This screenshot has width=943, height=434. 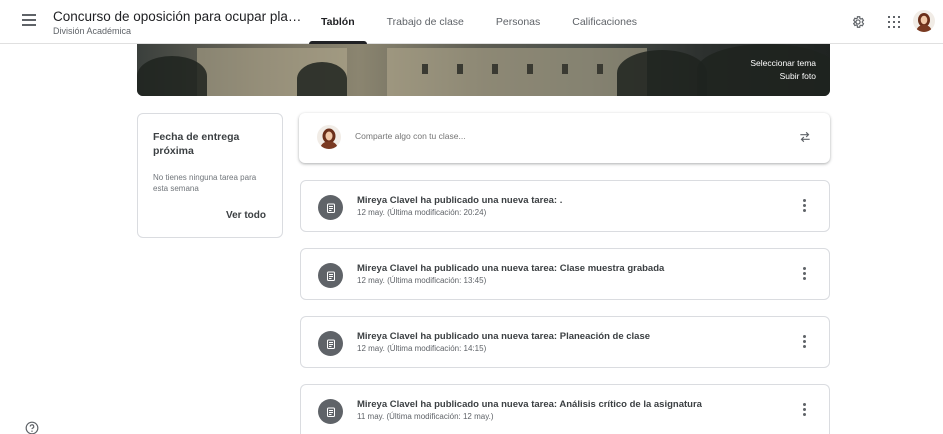 What do you see at coordinates (92, 31) in the screenshot?
I see `class-subtitle: División Académica` at bounding box center [92, 31].